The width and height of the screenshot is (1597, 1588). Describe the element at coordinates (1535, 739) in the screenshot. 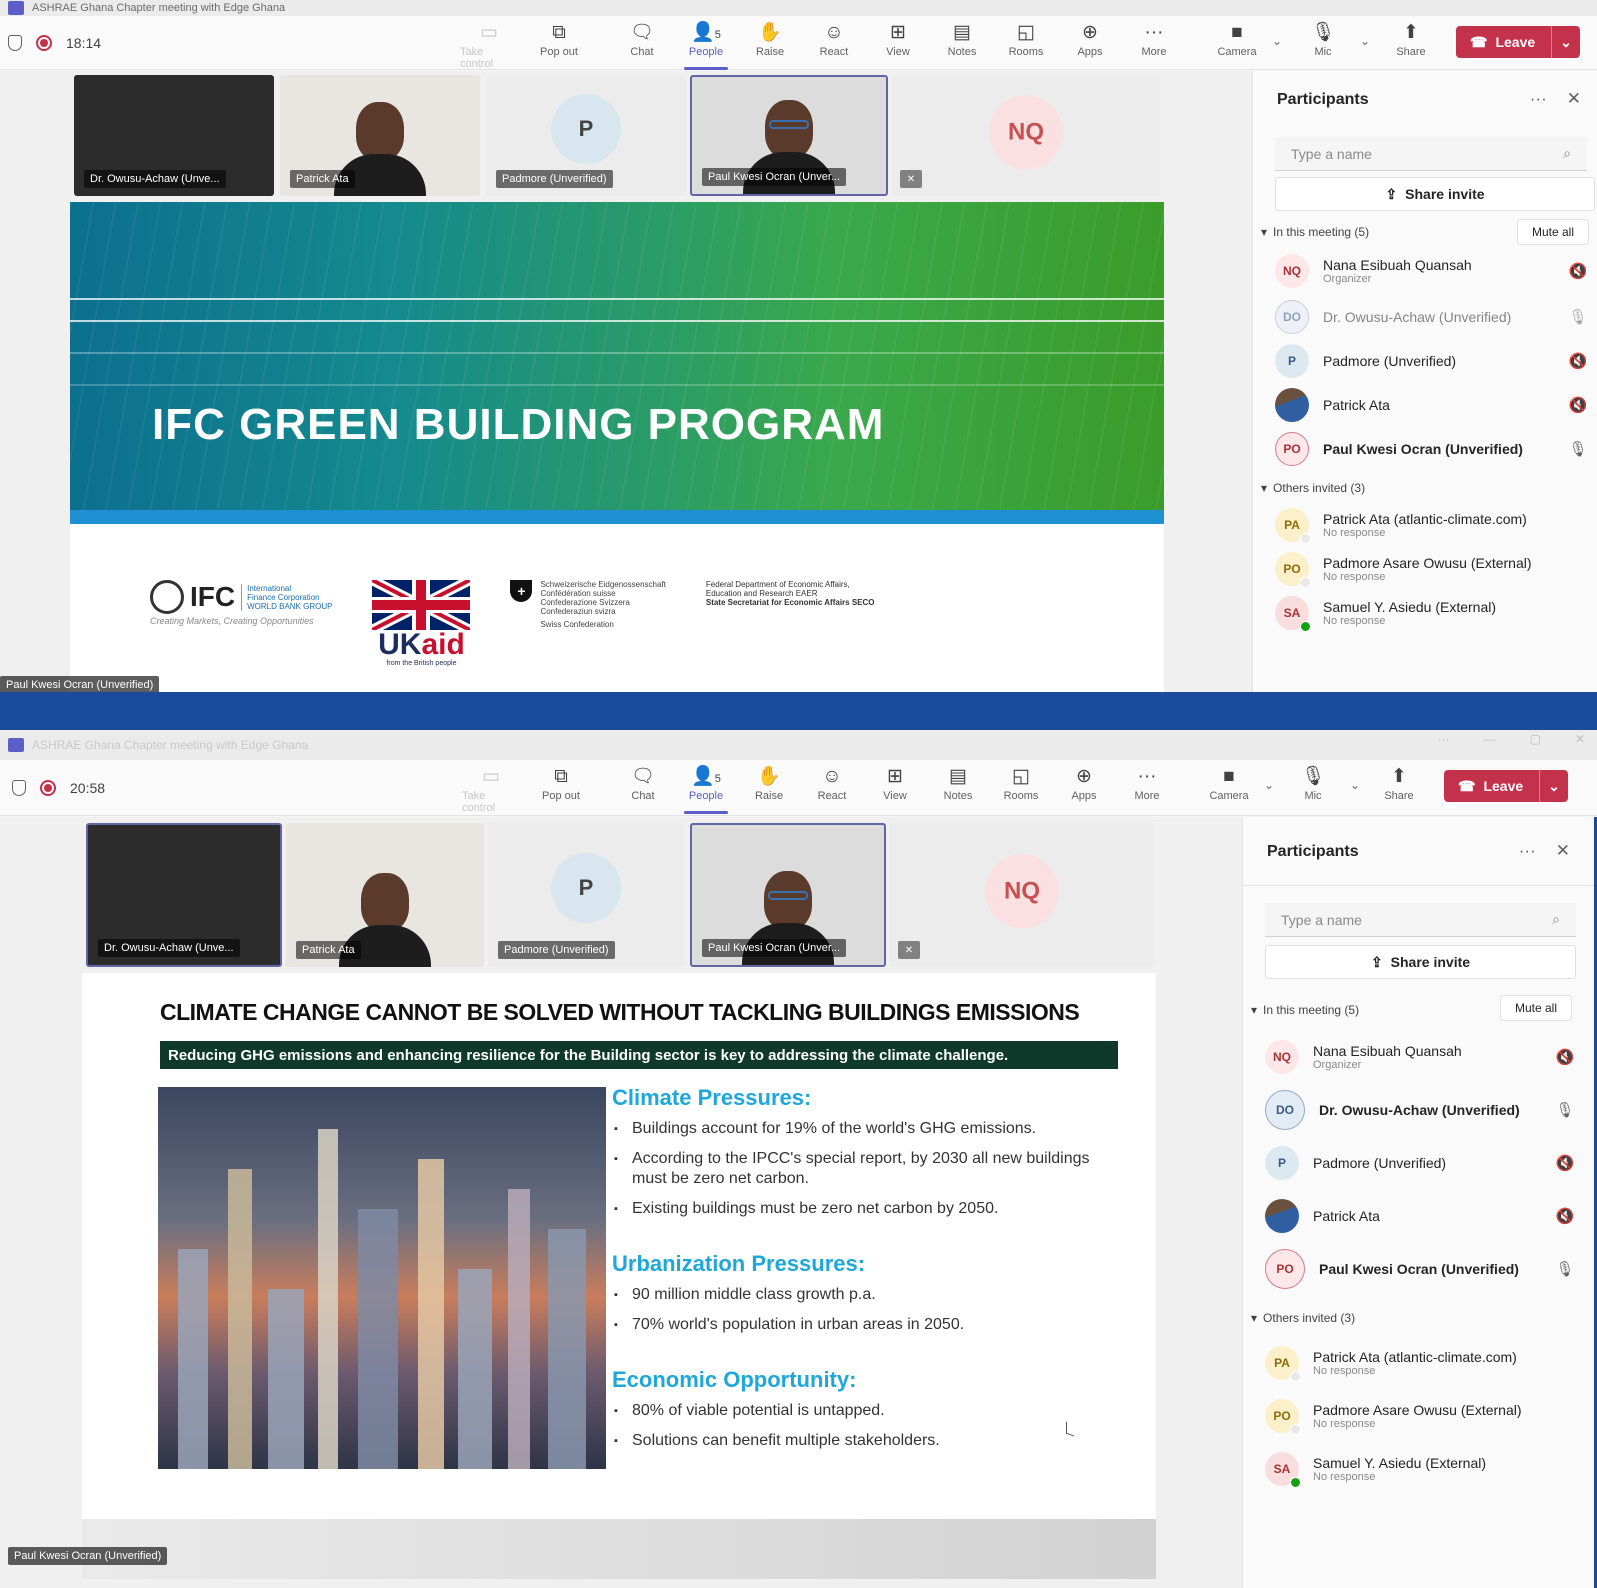

I see `maximize-icon: ▢` at that location.